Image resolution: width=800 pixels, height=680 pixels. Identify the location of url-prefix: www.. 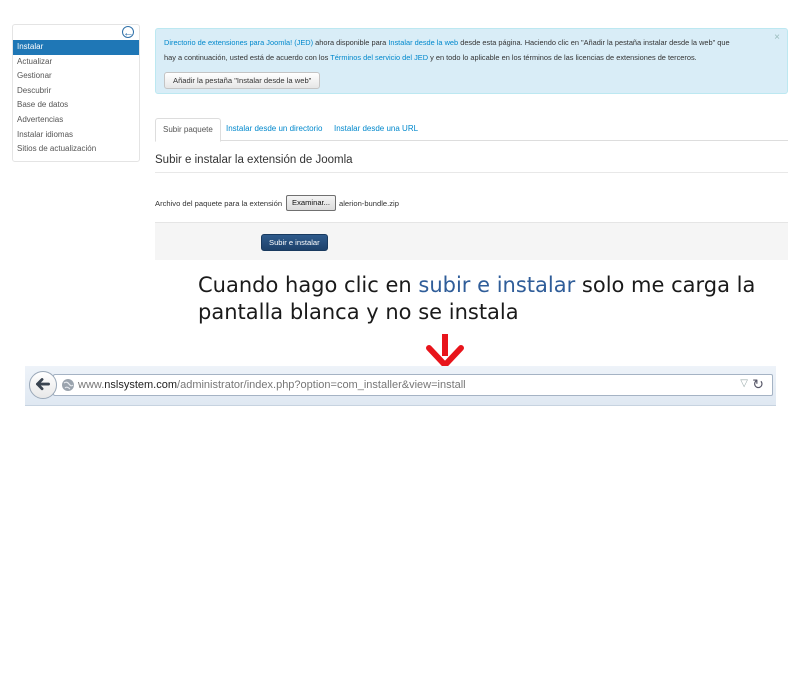
(91, 385).